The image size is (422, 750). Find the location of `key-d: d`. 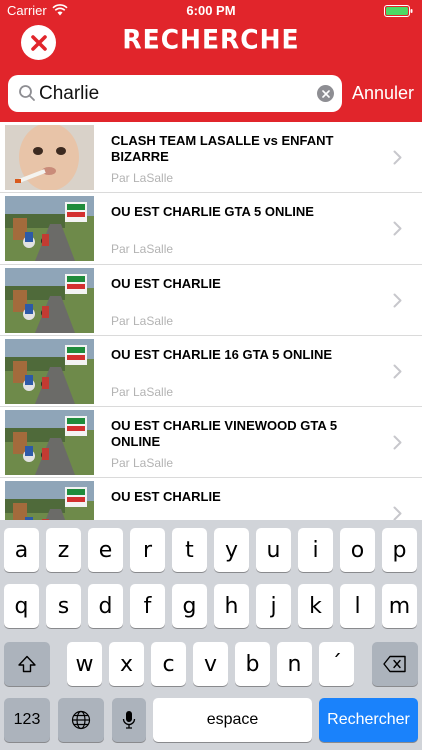

key-d: d is located at coordinates (105, 606).